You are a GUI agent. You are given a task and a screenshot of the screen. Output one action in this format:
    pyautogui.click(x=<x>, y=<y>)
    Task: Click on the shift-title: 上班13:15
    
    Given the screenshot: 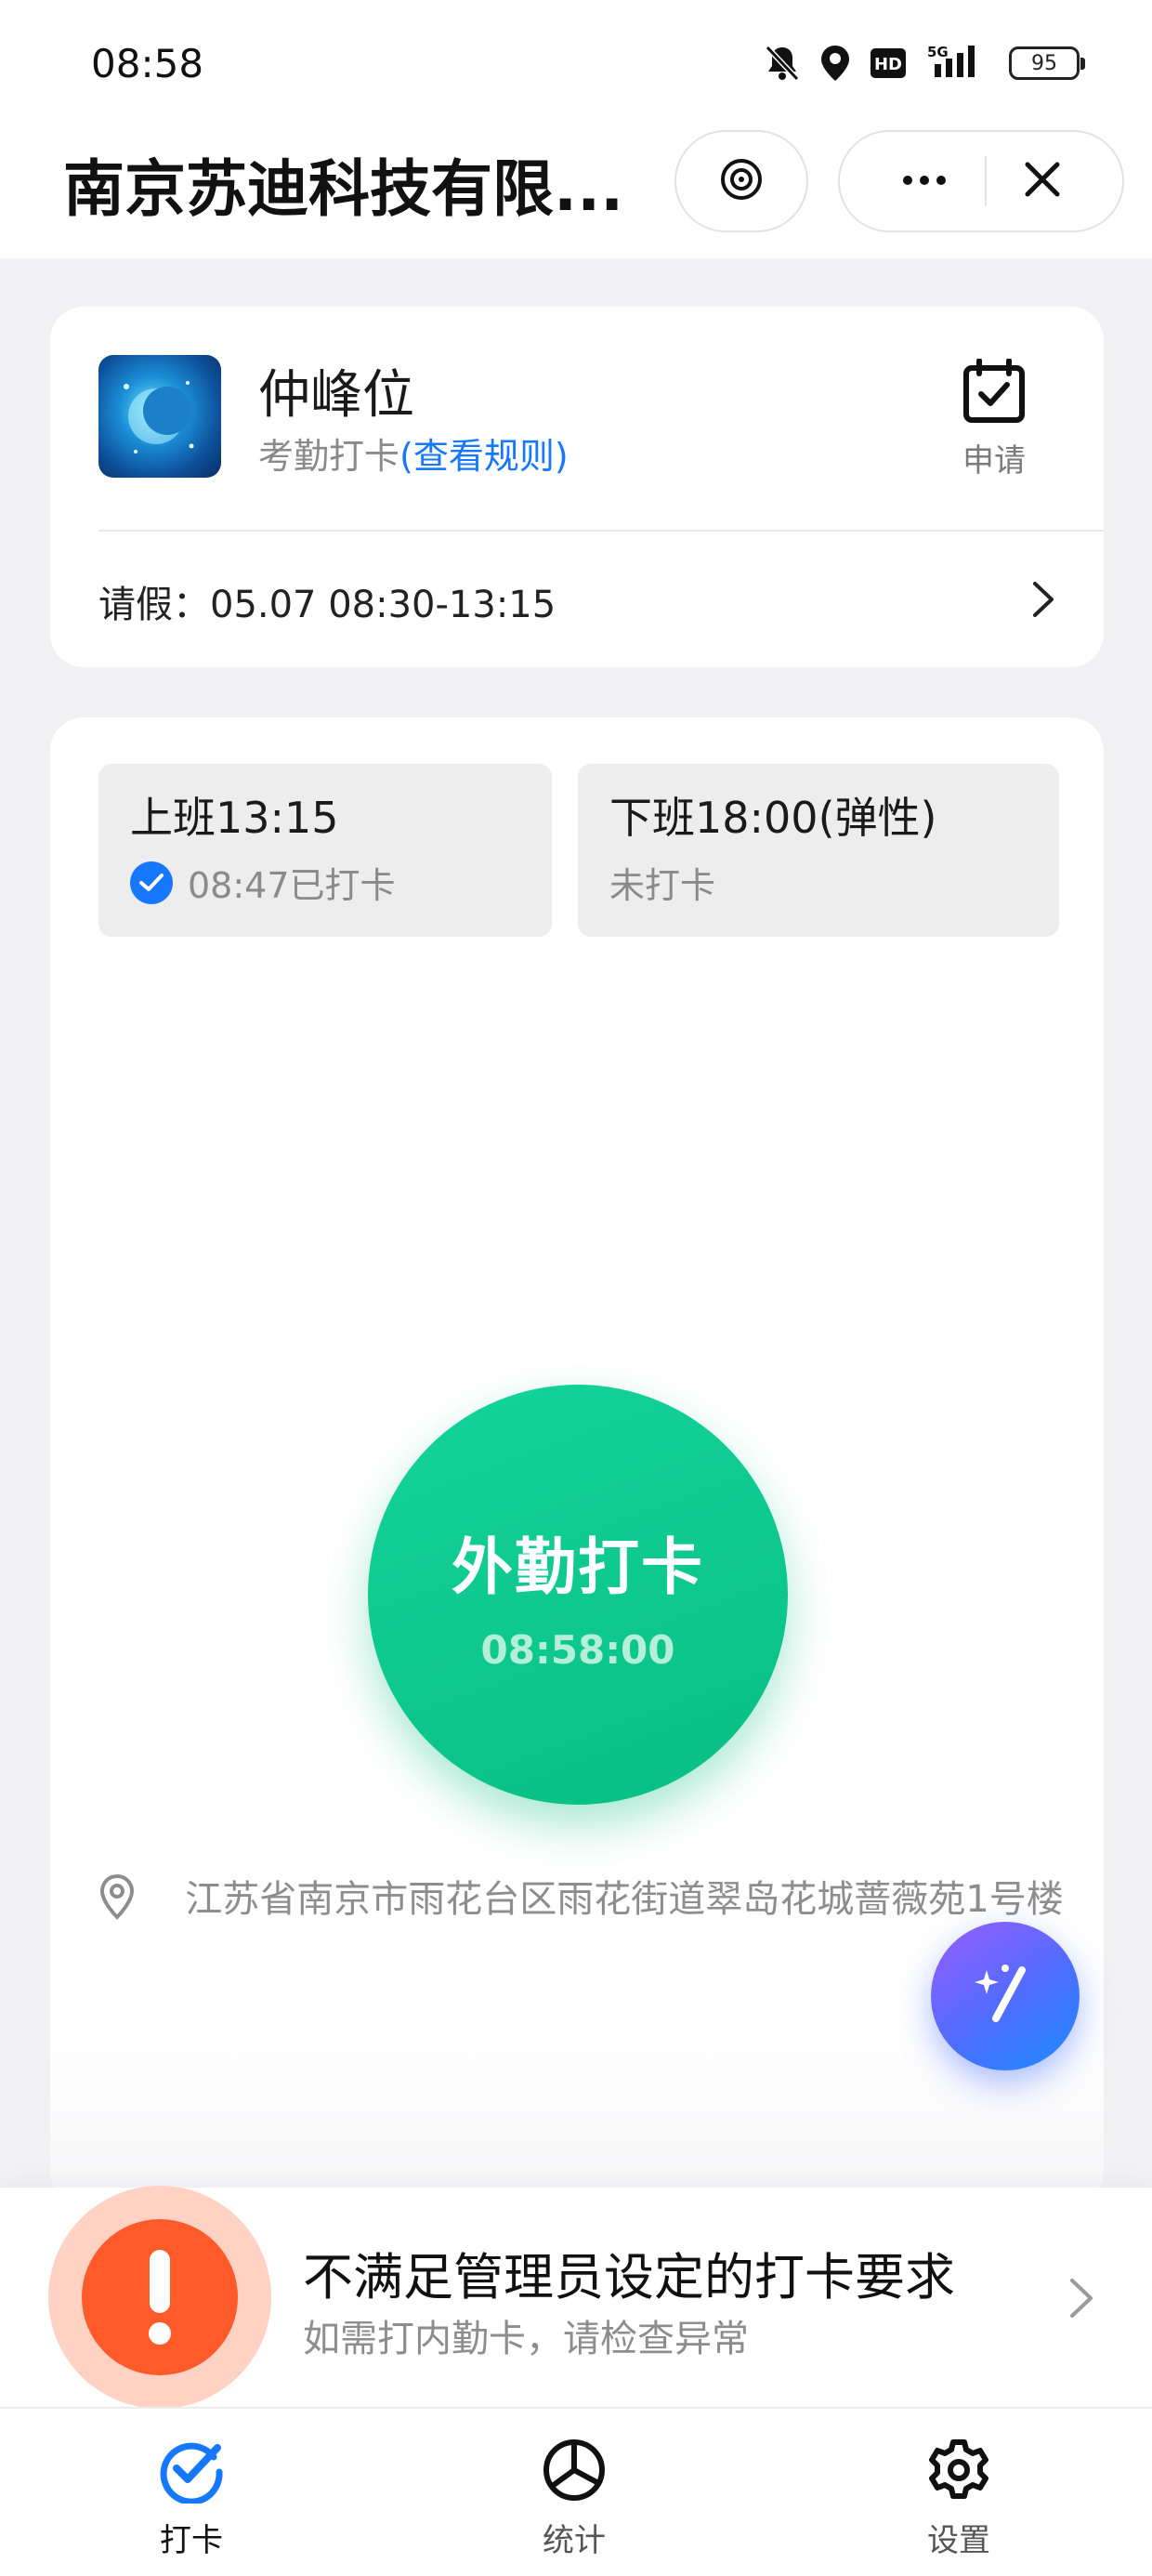 What is the action you would take?
    pyautogui.click(x=234, y=818)
    